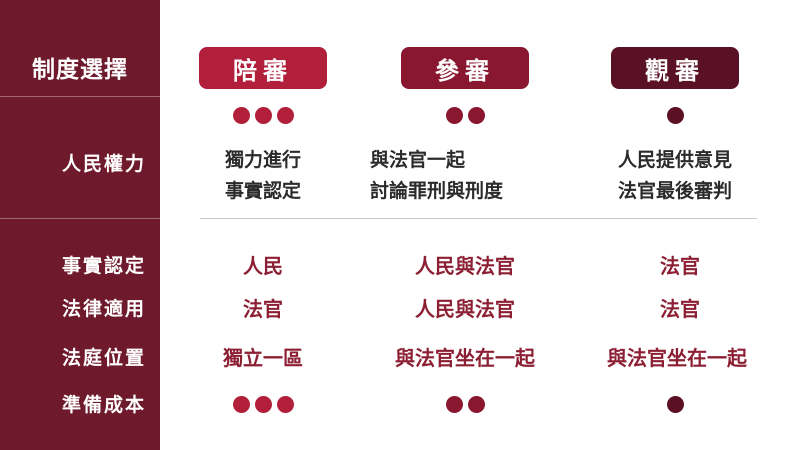 The width and height of the screenshot is (801, 450). I want to click on power-desc-line: 人民提供意見, so click(674, 160).